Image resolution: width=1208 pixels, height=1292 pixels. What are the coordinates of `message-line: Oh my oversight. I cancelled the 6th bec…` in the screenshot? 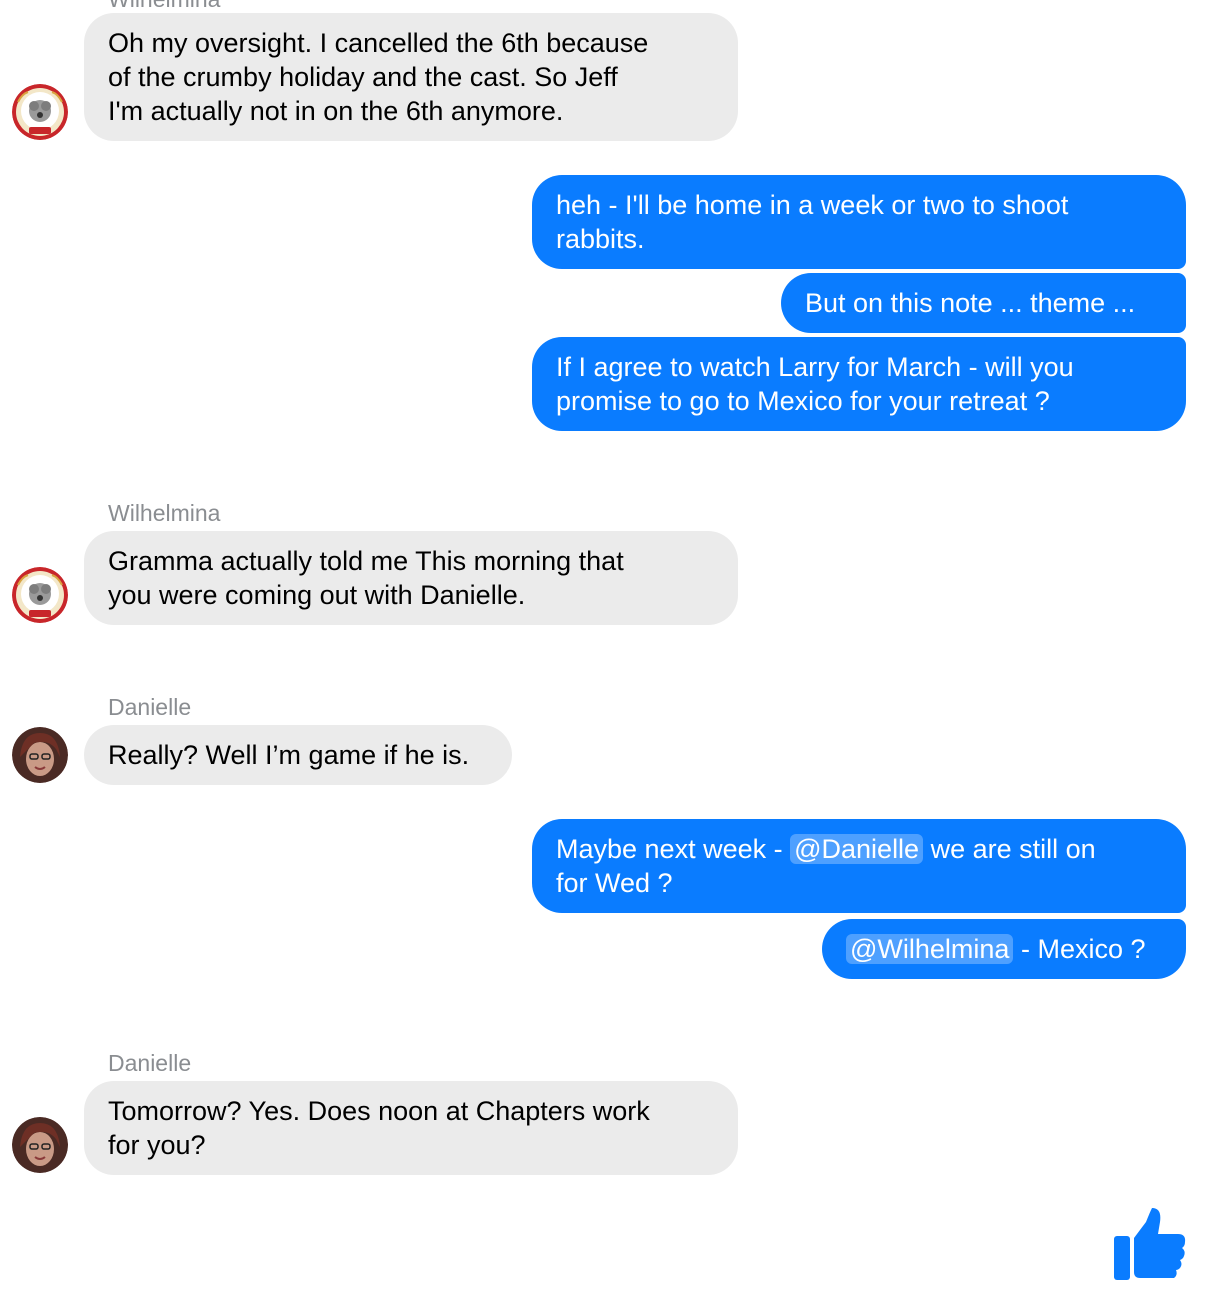 It's located at (378, 43).